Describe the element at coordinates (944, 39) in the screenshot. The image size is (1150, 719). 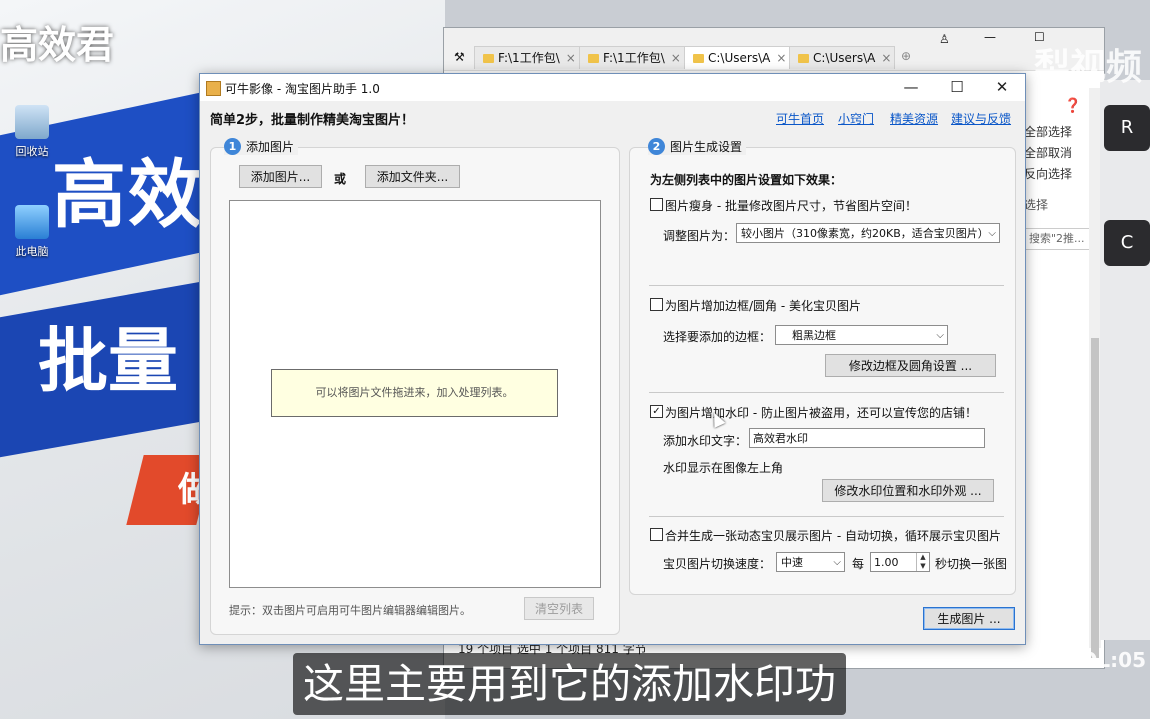
I see `user-icon: ♙` at that location.